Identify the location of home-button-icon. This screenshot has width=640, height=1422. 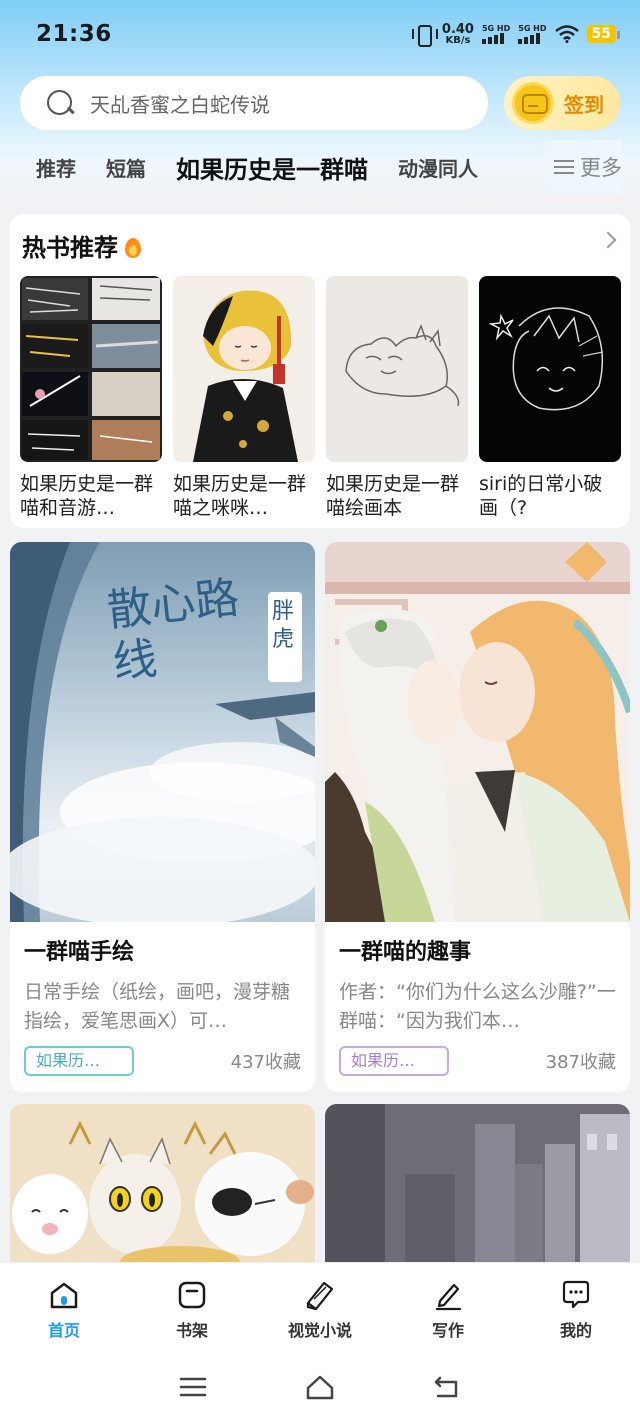
(320, 1387).